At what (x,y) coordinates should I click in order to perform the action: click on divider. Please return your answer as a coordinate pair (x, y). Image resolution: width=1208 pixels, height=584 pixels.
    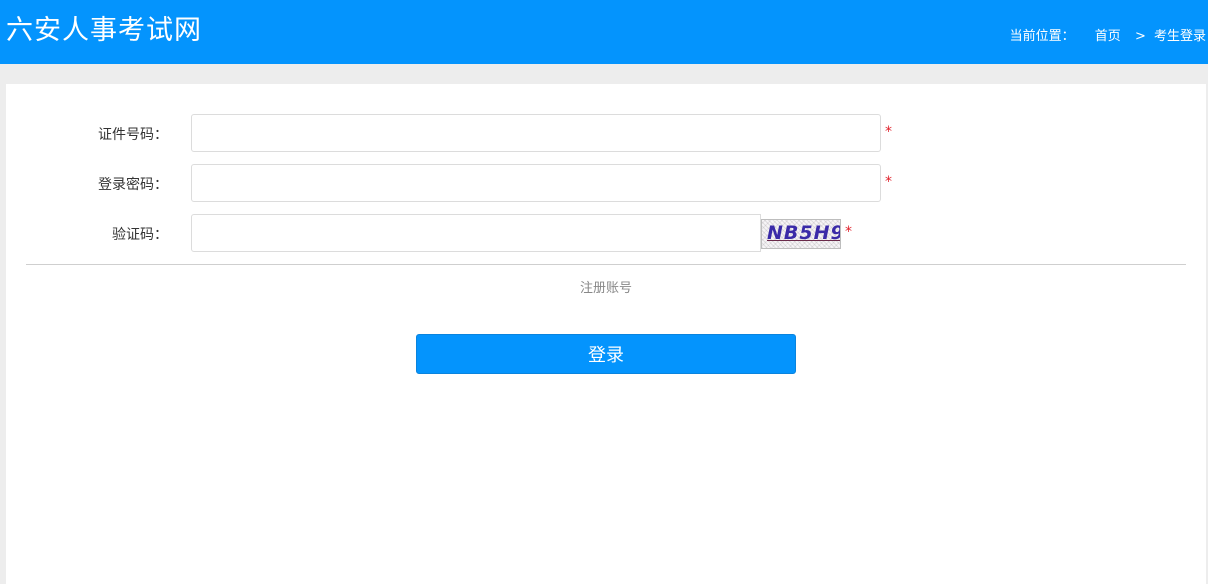
    Looking at the image, I should click on (606, 264).